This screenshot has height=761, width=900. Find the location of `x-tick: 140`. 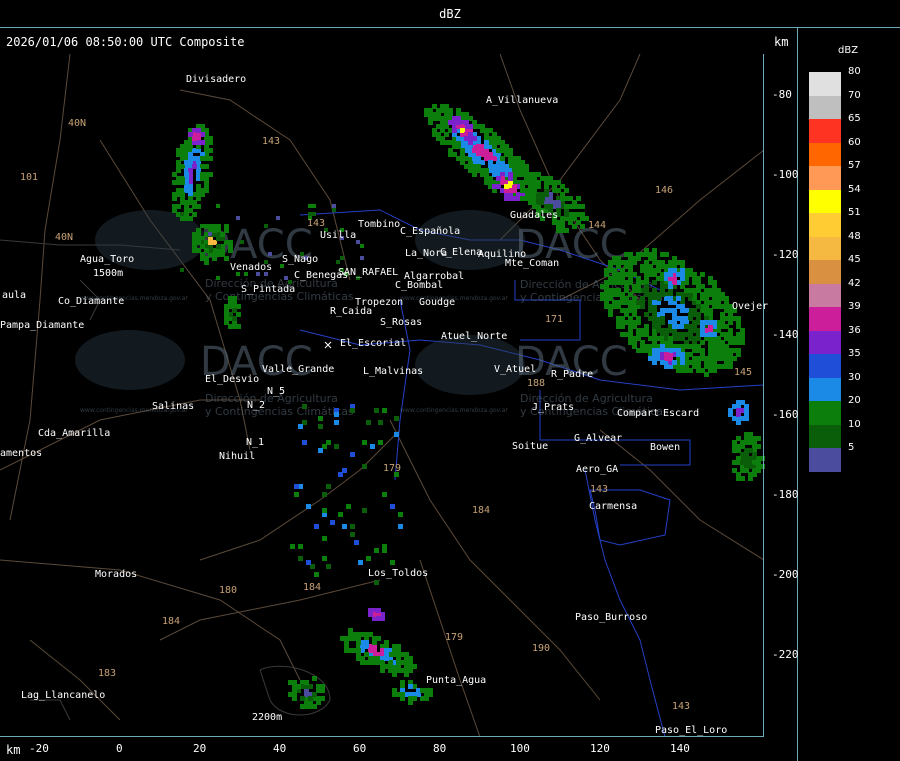

x-tick: 140 is located at coordinates (680, 748).